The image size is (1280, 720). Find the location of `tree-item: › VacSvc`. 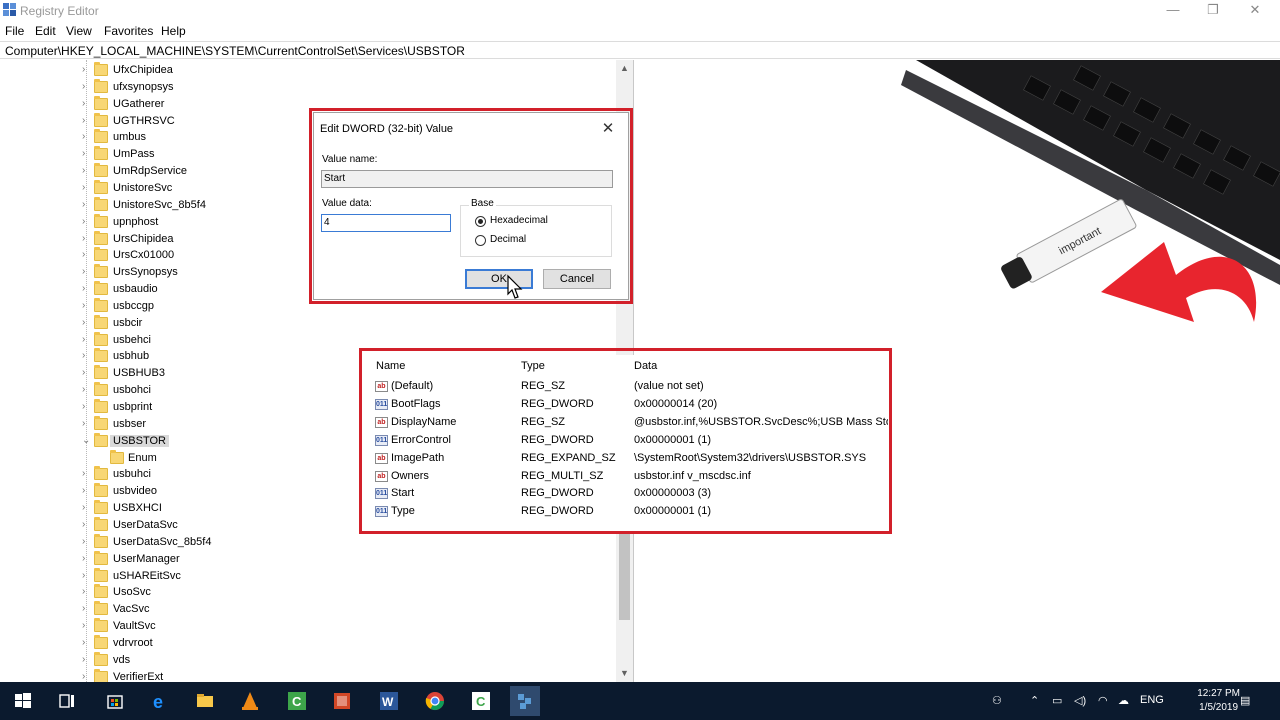

tree-item: › VacSvc is located at coordinates (307, 609).